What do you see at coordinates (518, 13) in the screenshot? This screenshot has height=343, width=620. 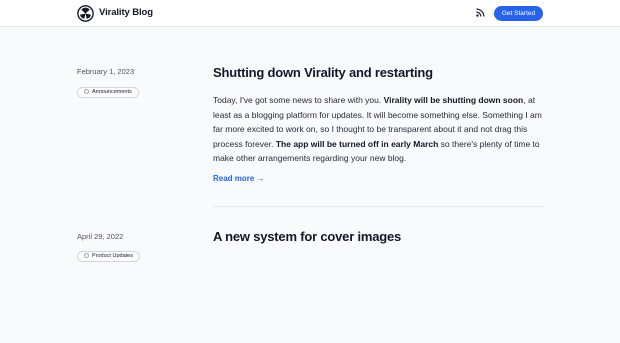 I see `get-started-button: Get Started` at bounding box center [518, 13].